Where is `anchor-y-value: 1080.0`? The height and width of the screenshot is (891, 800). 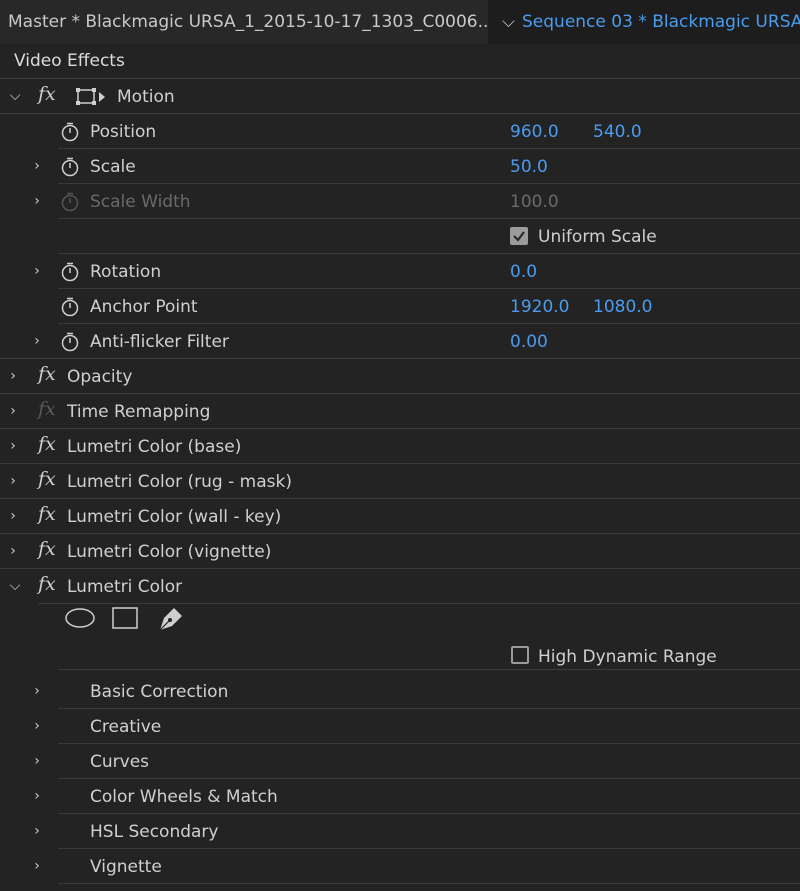
anchor-y-value: 1080.0 is located at coordinates (622, 307).